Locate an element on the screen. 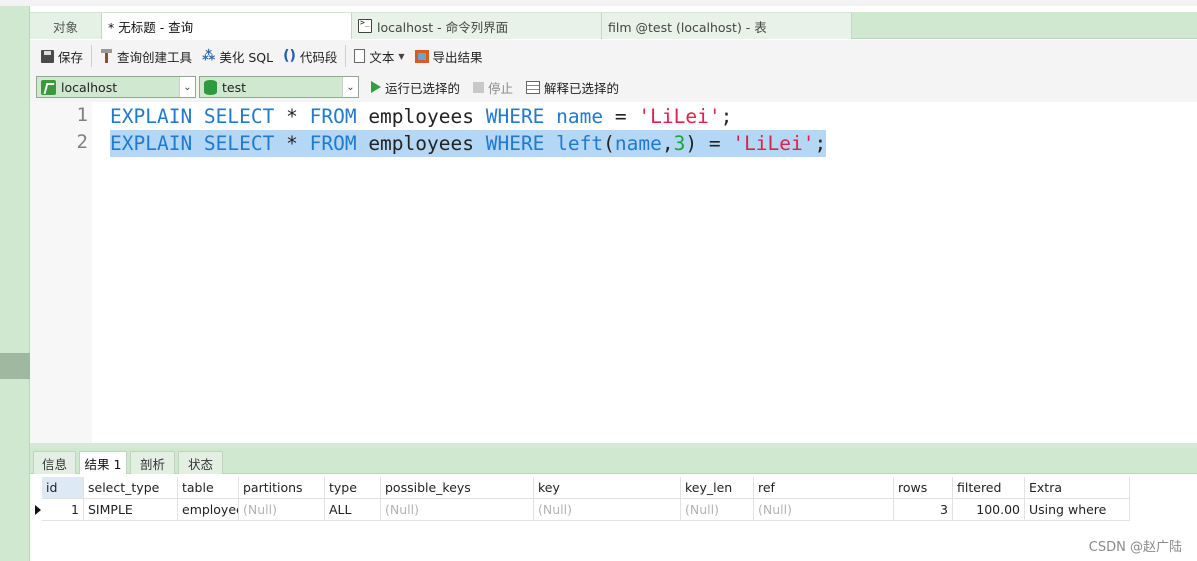 Image resolution: width=1197 pixels, height=561 pixels. table-cell: employee is located at coordinates (208, 510).